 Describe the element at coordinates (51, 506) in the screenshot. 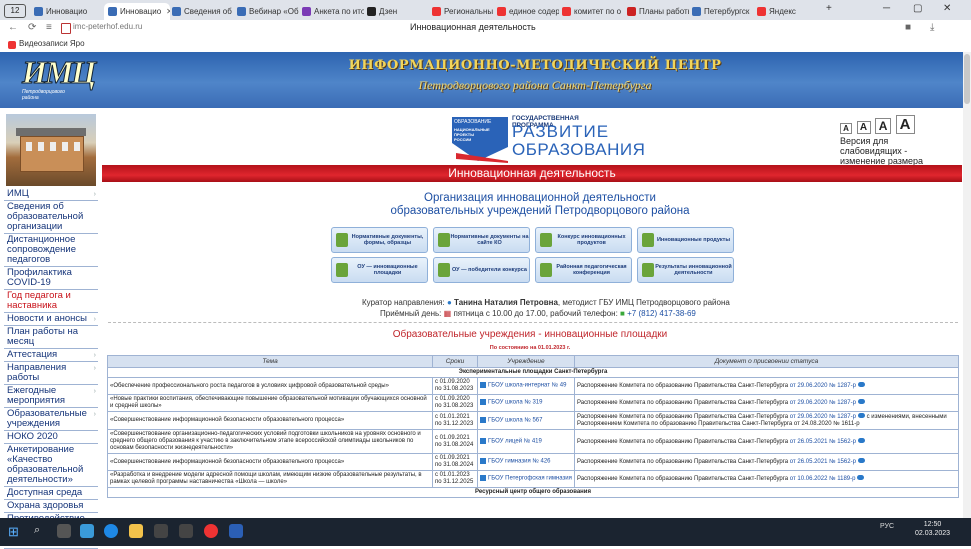

I see `sidebar-item: Охрана здоровья` at that location.